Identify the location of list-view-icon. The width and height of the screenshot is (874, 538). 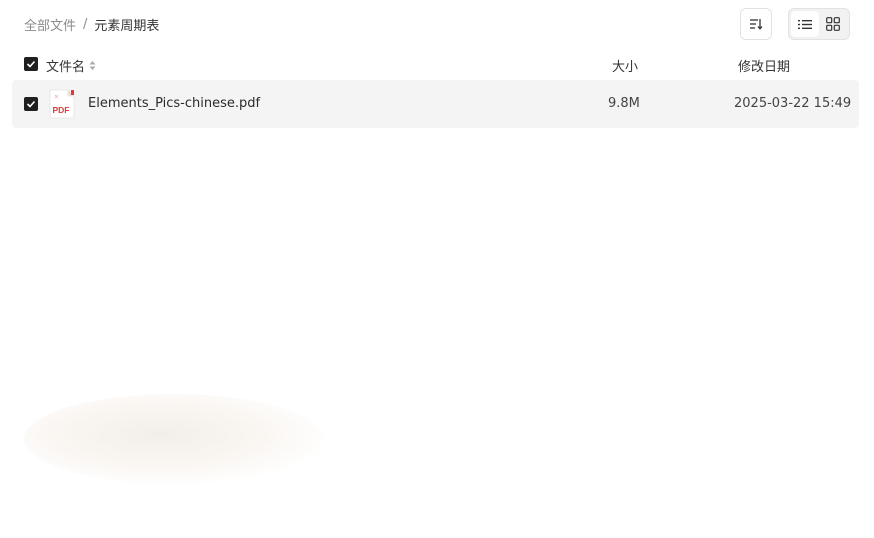
(805, 24).